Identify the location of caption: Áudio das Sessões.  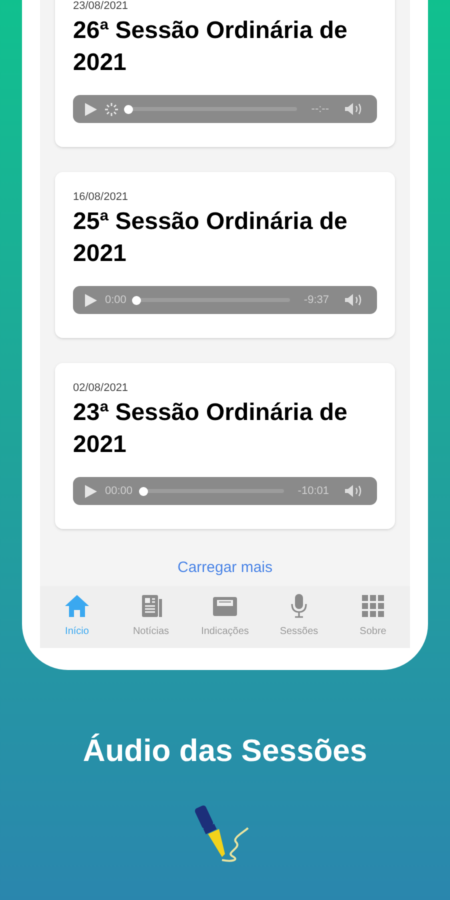
(225, 751).